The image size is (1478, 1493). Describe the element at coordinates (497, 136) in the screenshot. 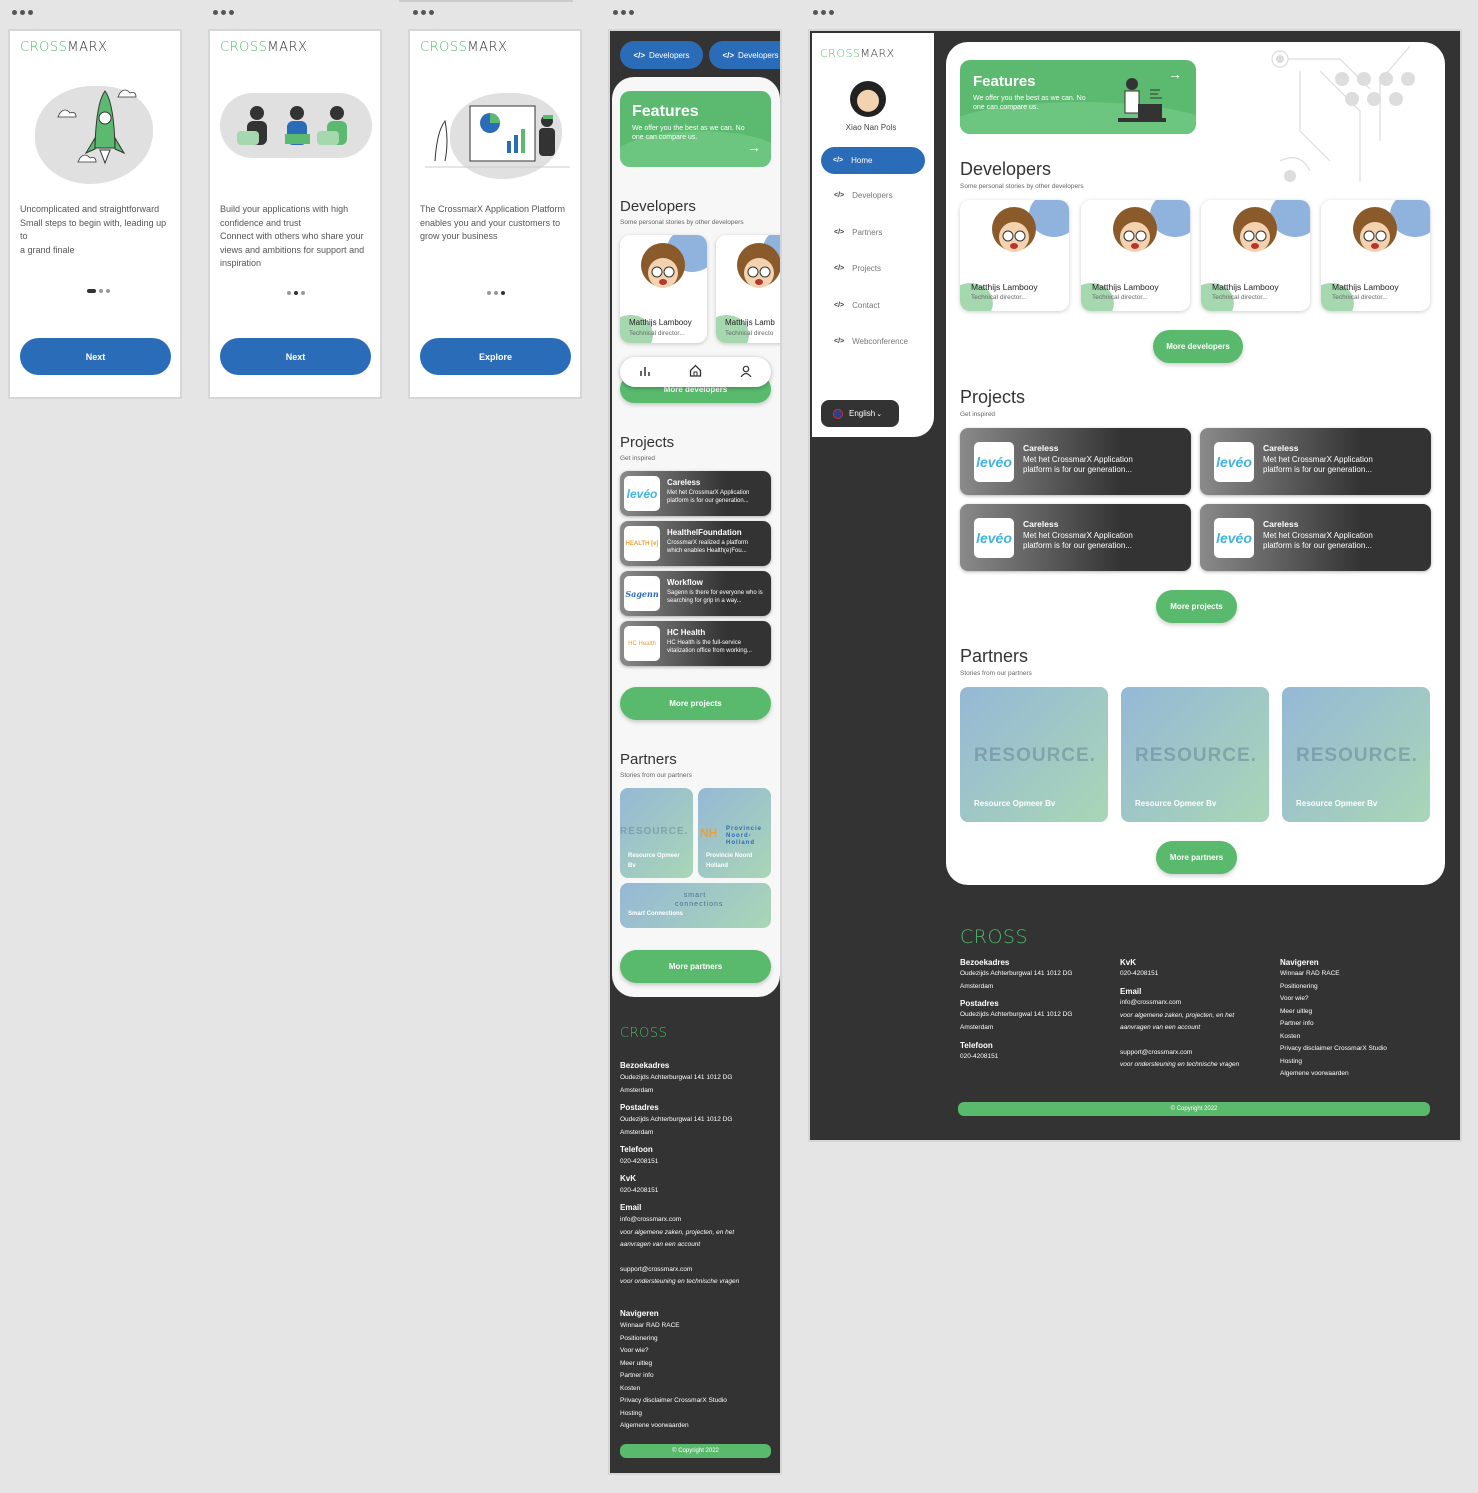

I see `dashboard-illustration-icon` at that location.